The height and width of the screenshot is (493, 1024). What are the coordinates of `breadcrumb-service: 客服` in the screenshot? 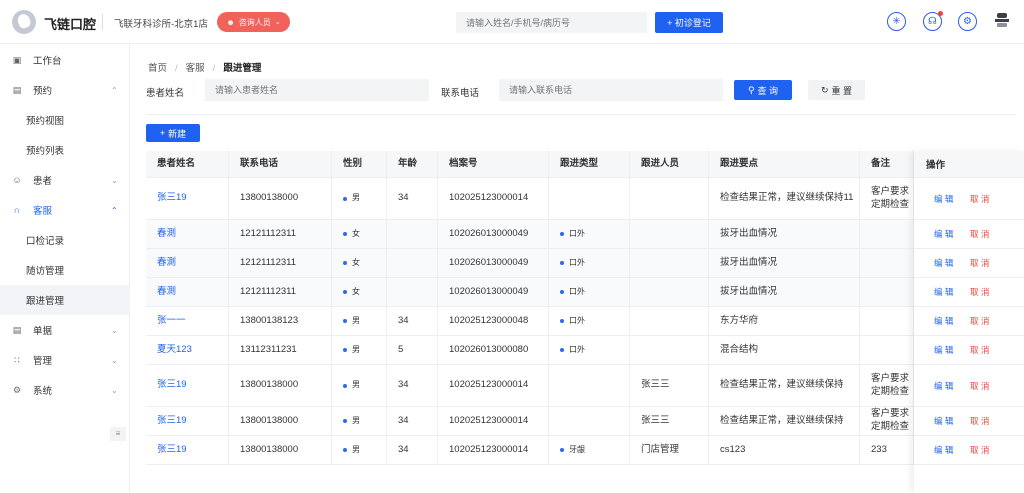 It's located at (195, 68).